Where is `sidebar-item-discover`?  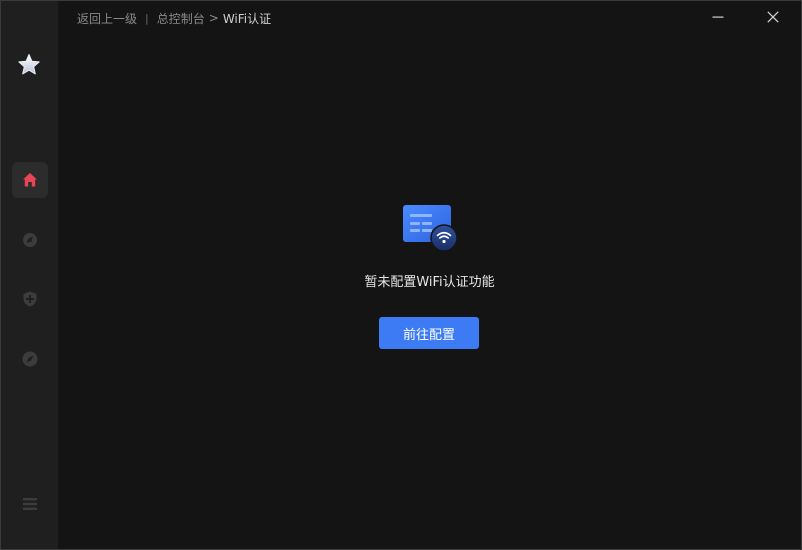 sidebar-item-discover is located at coordinates (30, 359).